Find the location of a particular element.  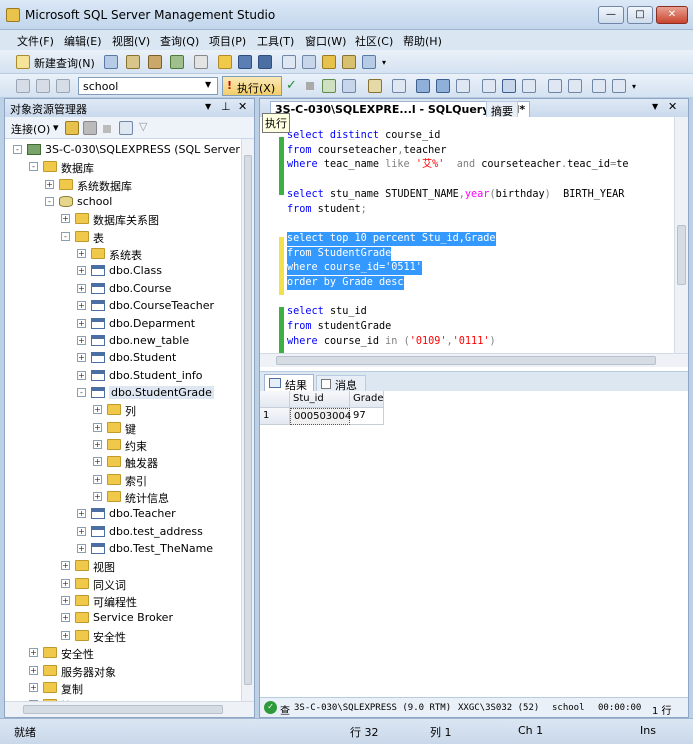

template-explorer-icon is located at coordinates (289, 62).